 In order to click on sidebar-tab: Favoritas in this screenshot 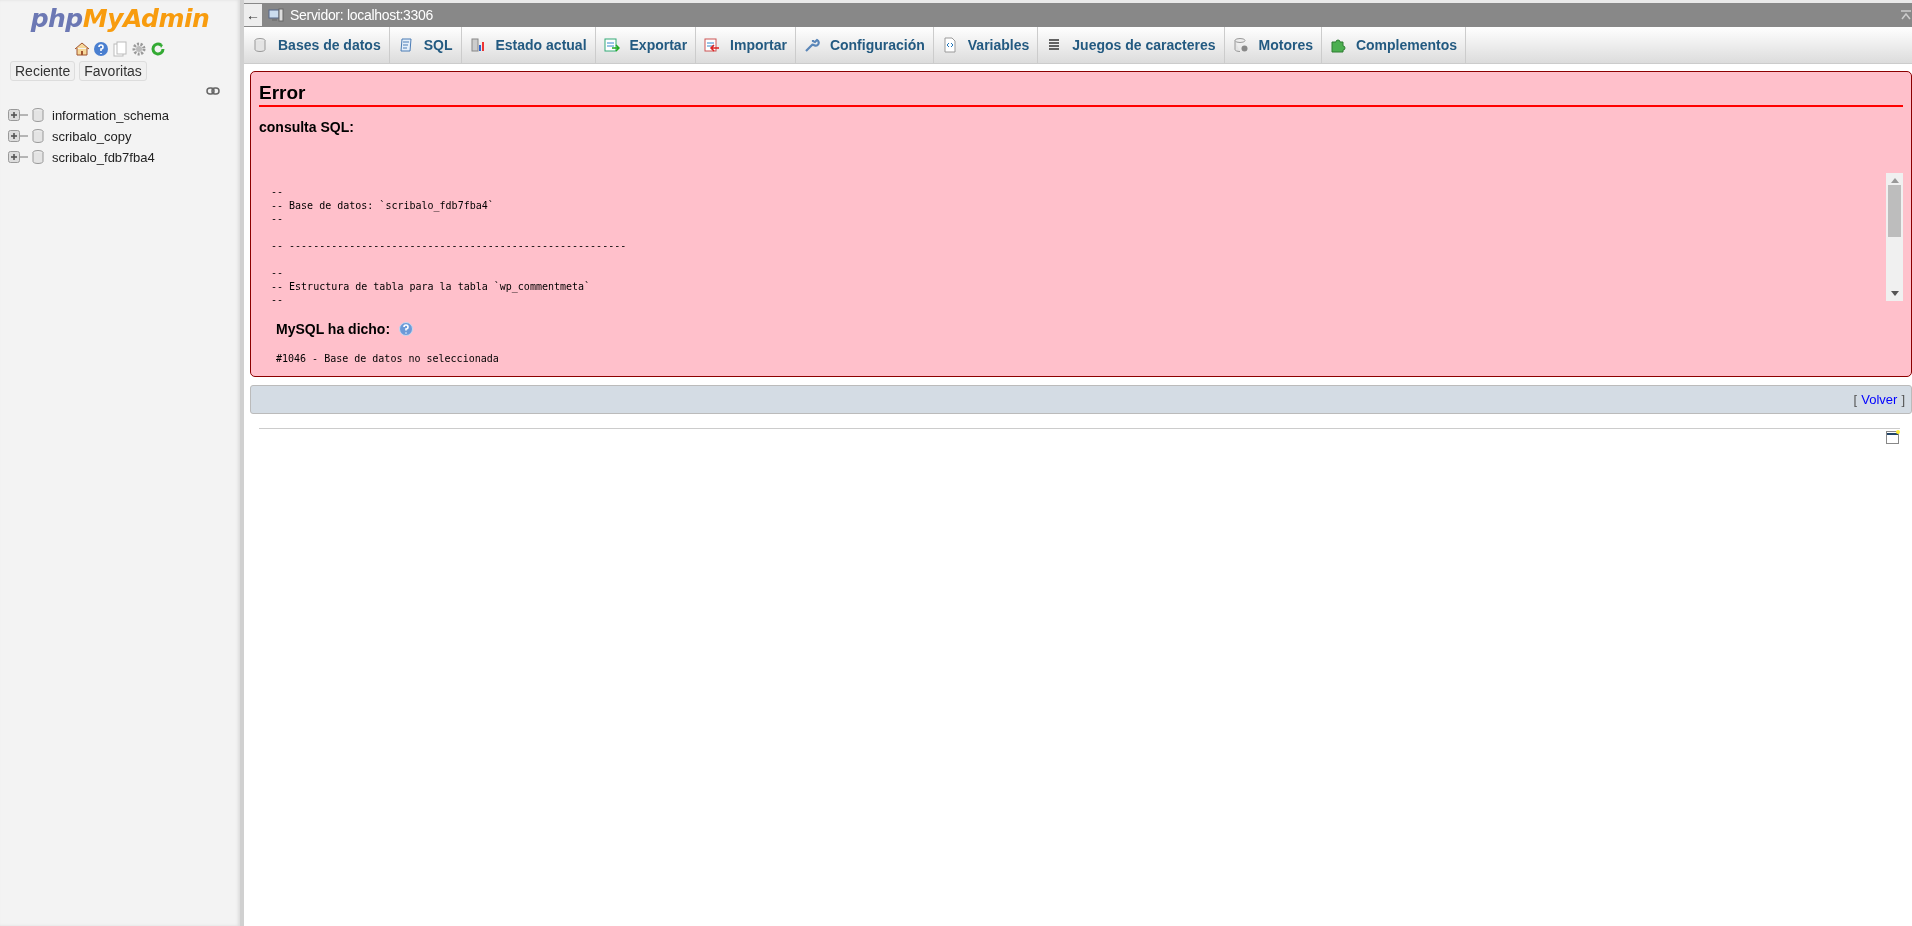, I will do `click(113, 71)`.